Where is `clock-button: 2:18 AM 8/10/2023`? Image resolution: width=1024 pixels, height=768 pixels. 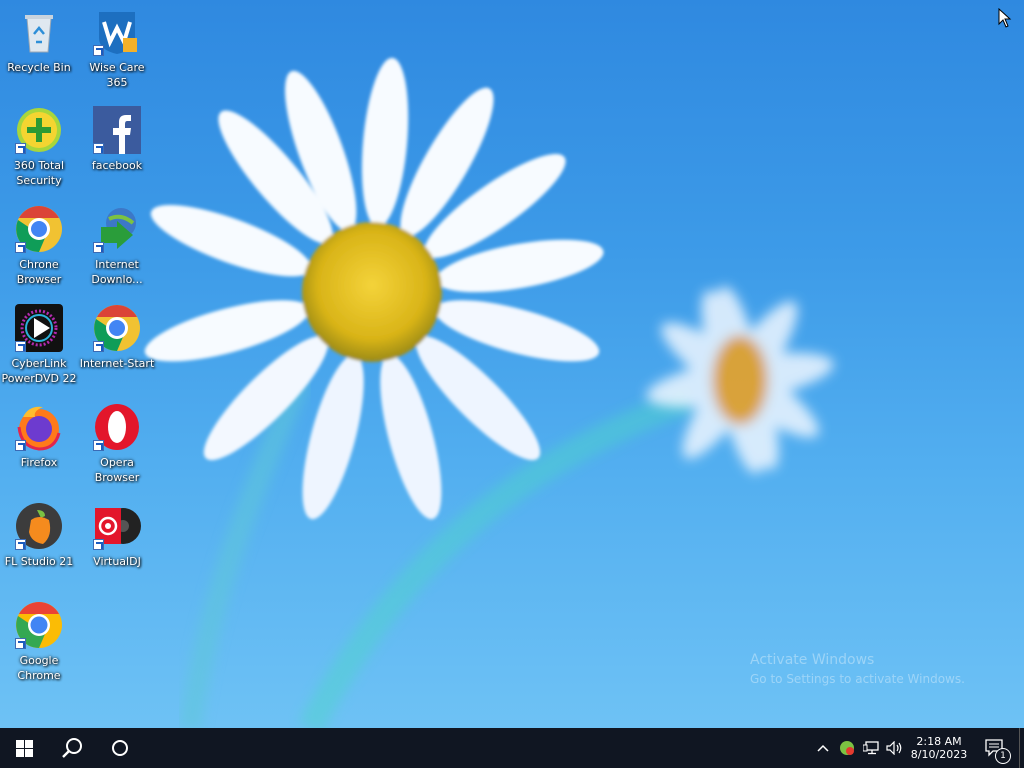 clock-button: 2:18 AM 8/10/2023 is located at coordinates (939, 748).